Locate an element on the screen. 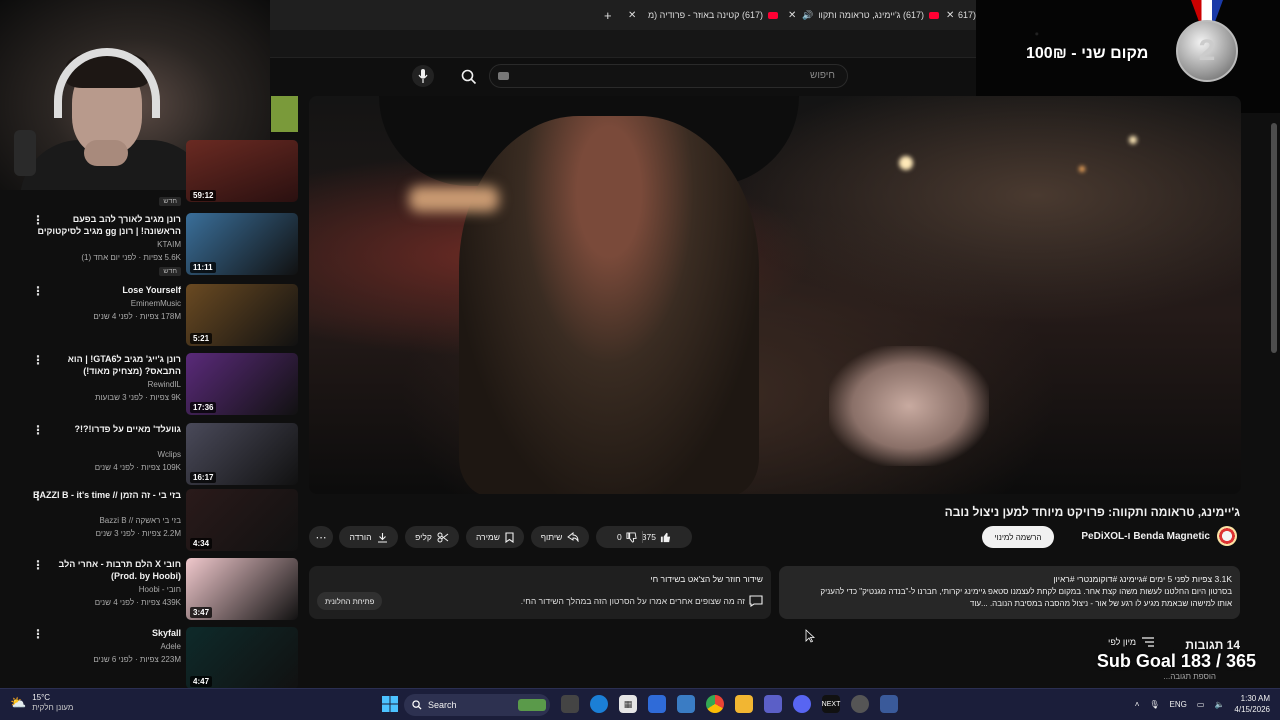  weather-temp: 15°C is located at coordinates (41, 697).